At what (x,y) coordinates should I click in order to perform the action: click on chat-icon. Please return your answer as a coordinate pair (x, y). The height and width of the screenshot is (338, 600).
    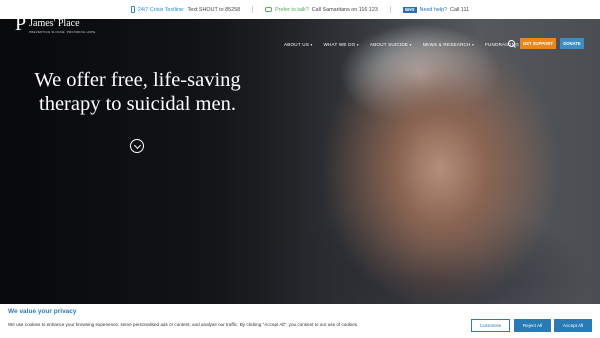
    Looking at the image, I should click on (269, 9).